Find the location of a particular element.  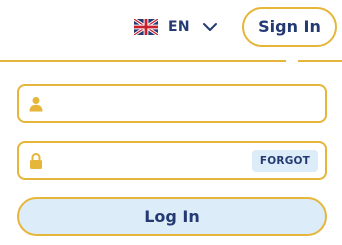

password-field: FORGOT is located at coordinates (172, 160).